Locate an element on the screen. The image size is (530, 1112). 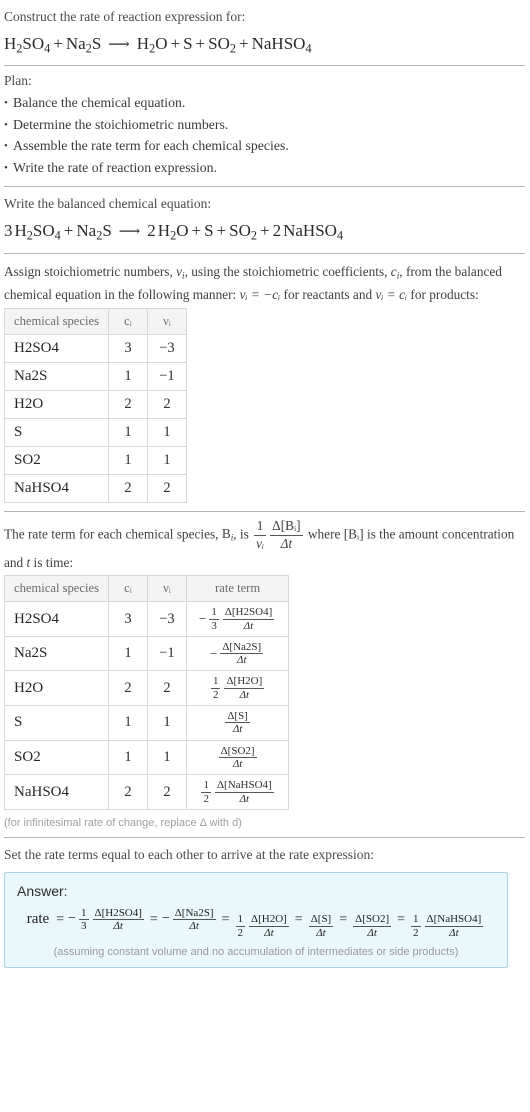
cell-rate-term: −1 3 Δ[H2SO4] Δt is located at coordinates (237, 619).